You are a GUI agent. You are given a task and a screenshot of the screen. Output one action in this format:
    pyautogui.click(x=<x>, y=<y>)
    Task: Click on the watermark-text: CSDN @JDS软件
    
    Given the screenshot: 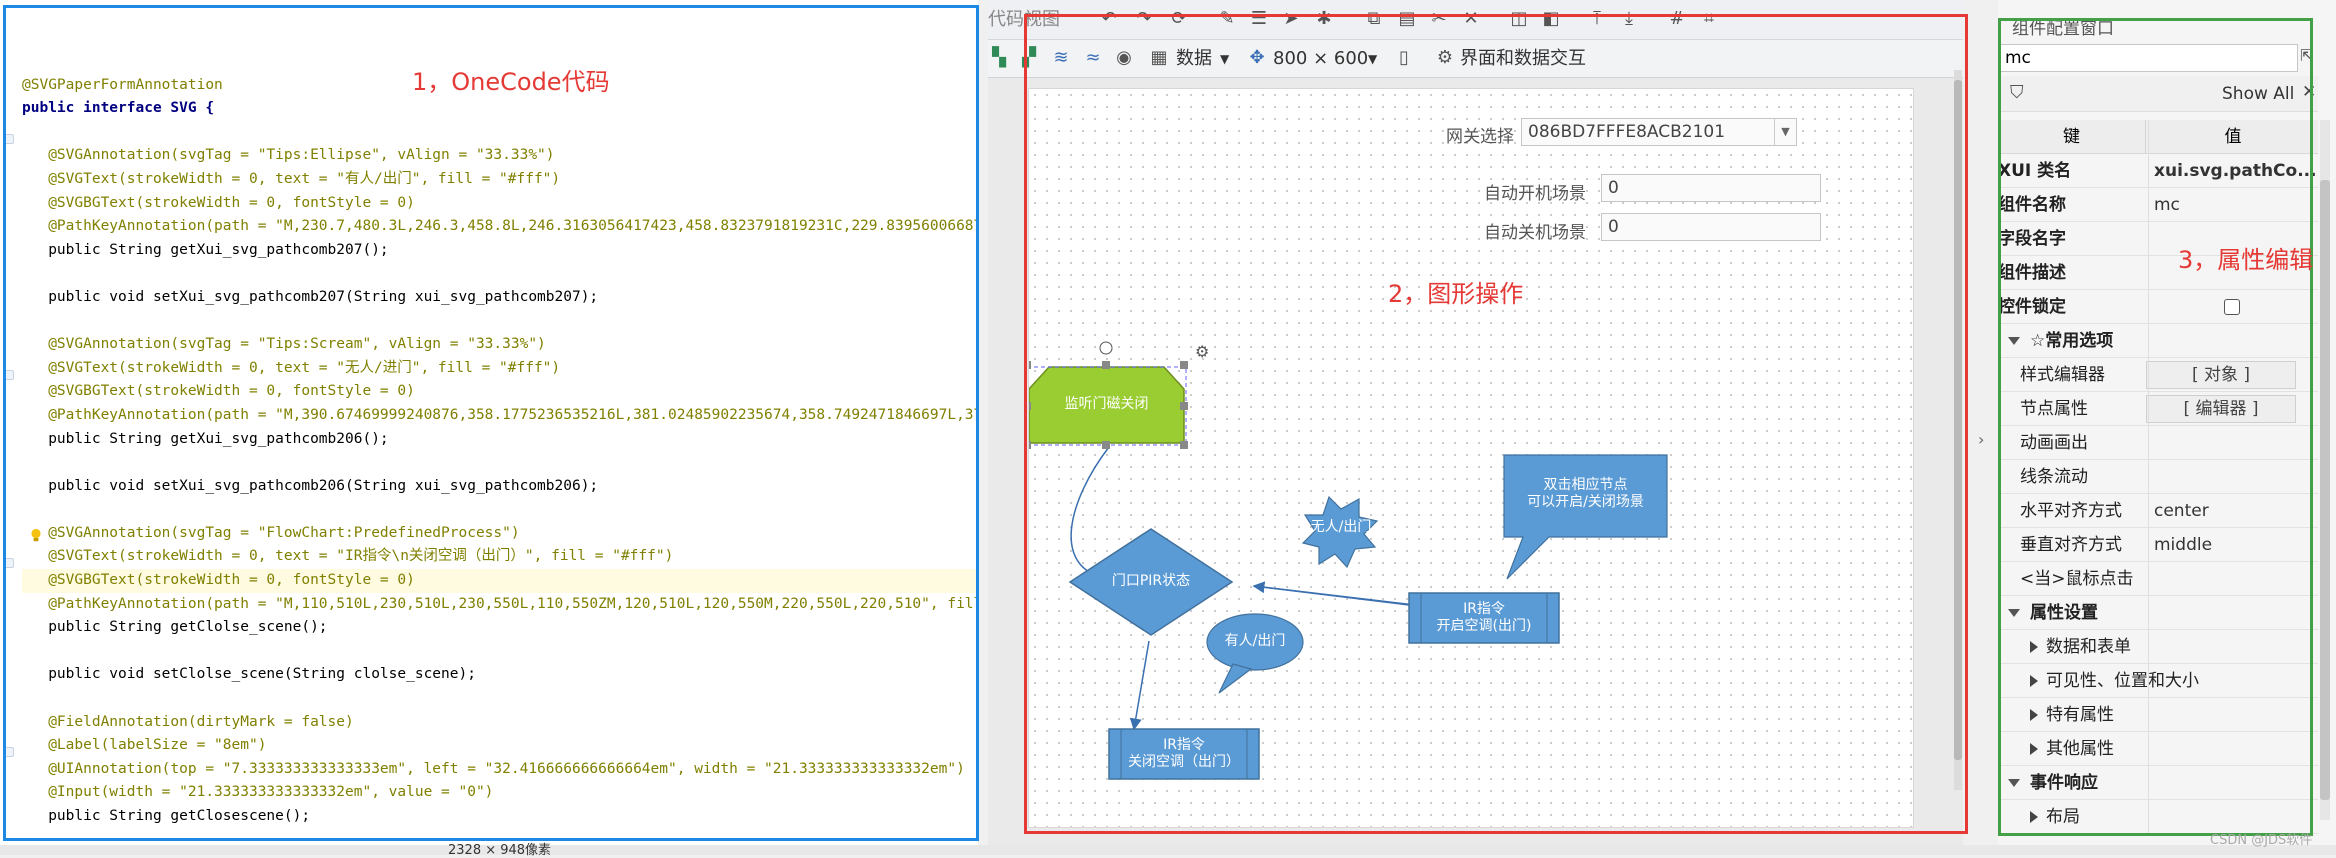 What is the action you would take?
    pyautogui.click(x=2261, y=840)
    